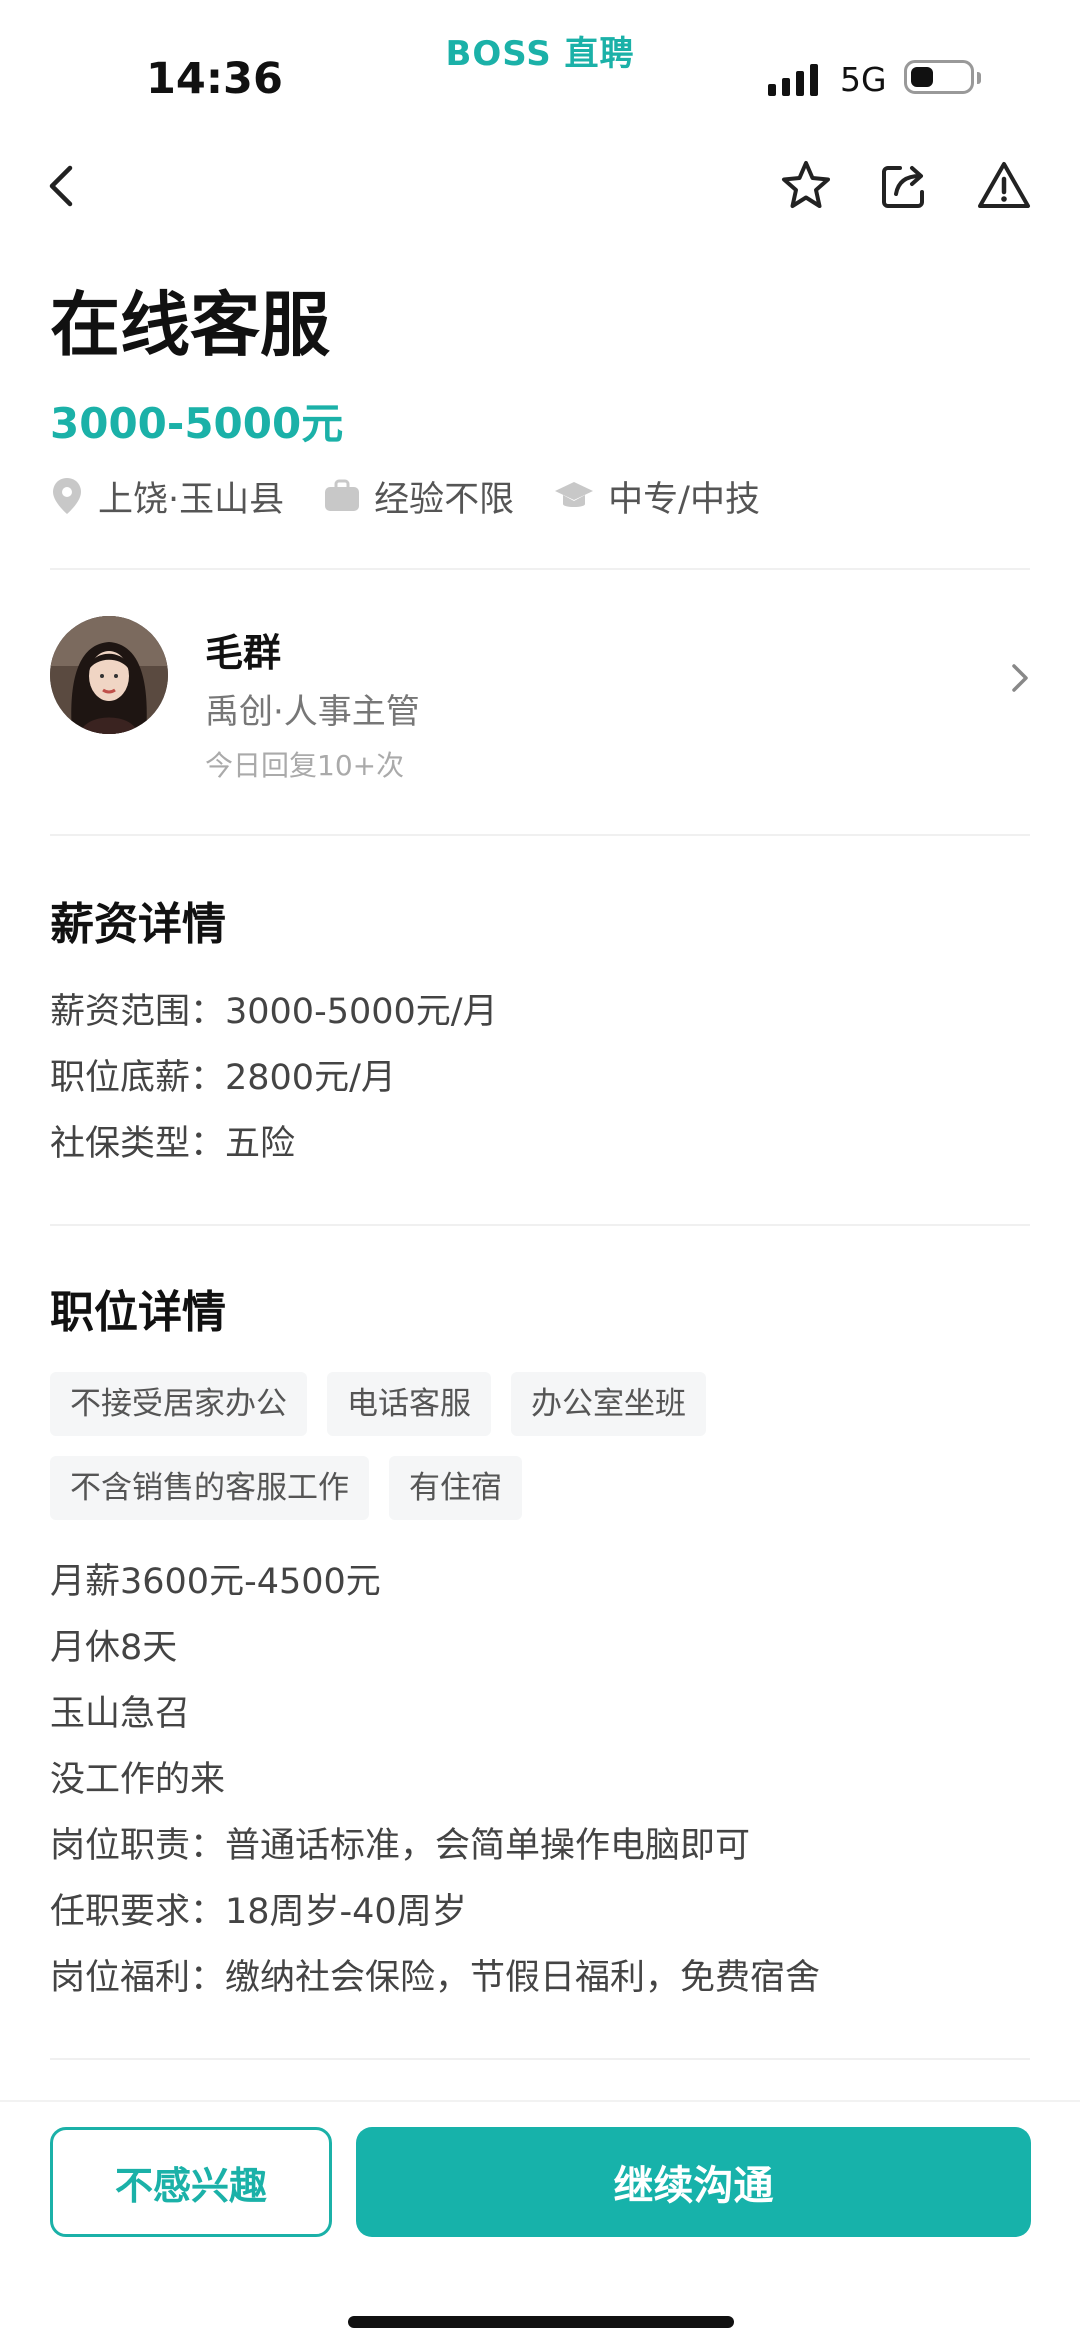 The height and width of the screenshot is (2347, 1080). Describe the element at coordinates (64, 186) in the screenshot. I see `back-chevron-left-icon` at that location.